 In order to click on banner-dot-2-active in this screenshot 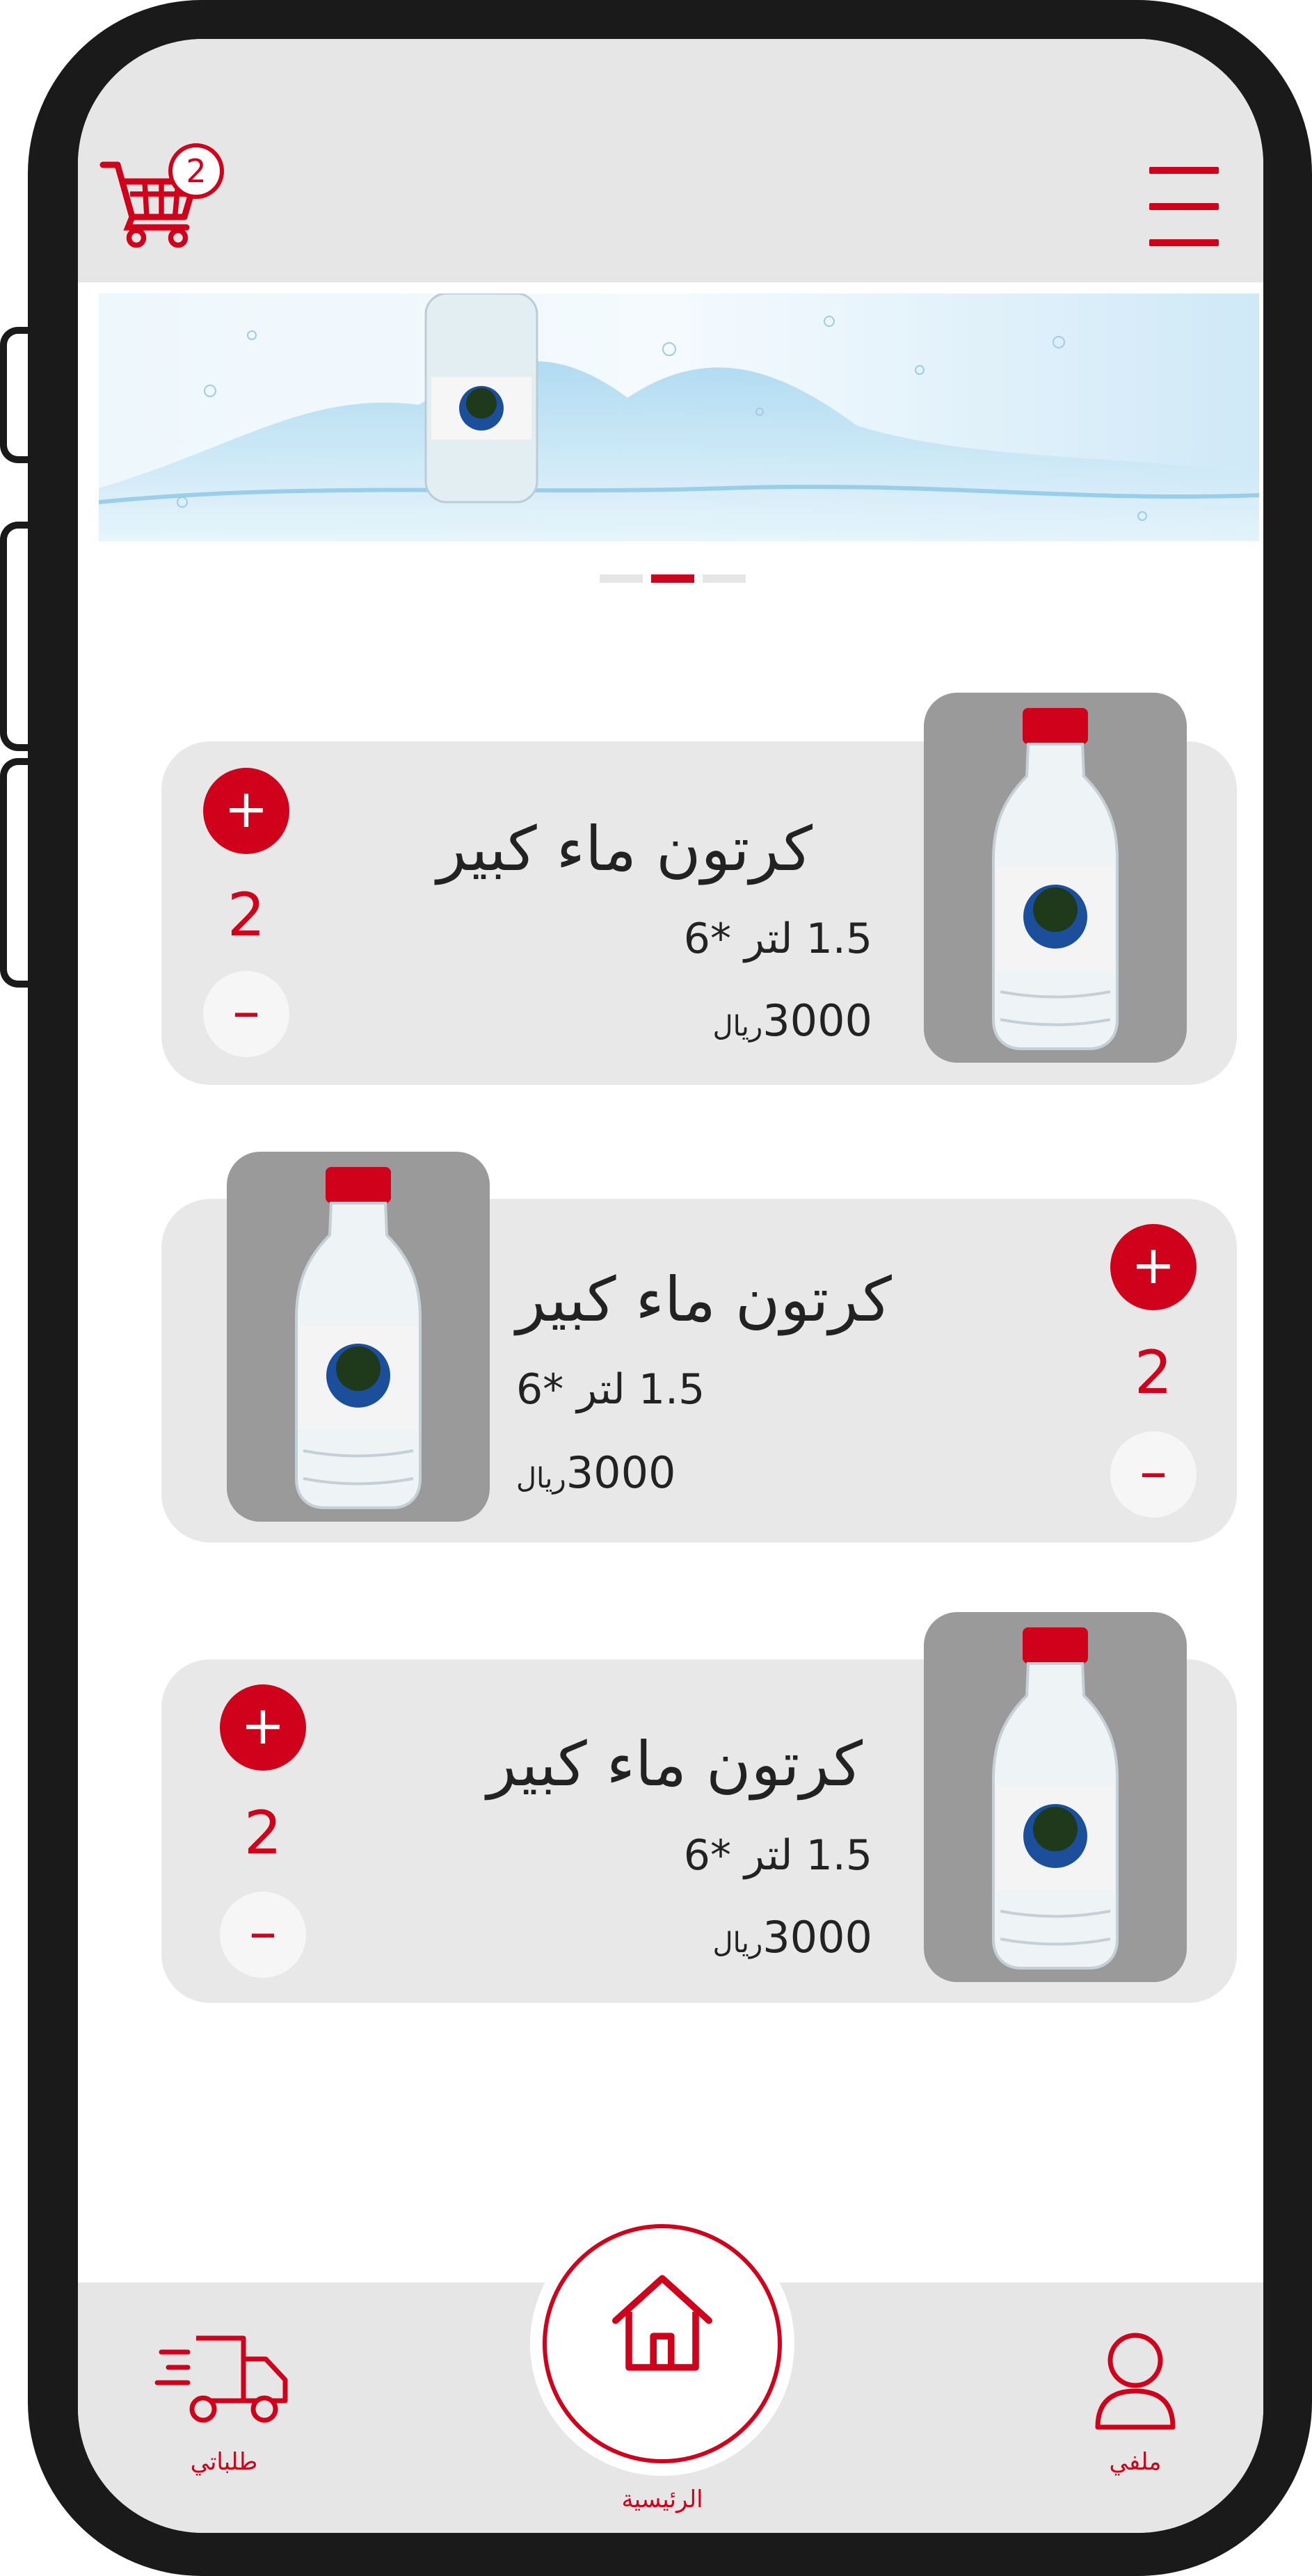, I will do `click(672, 578)`.